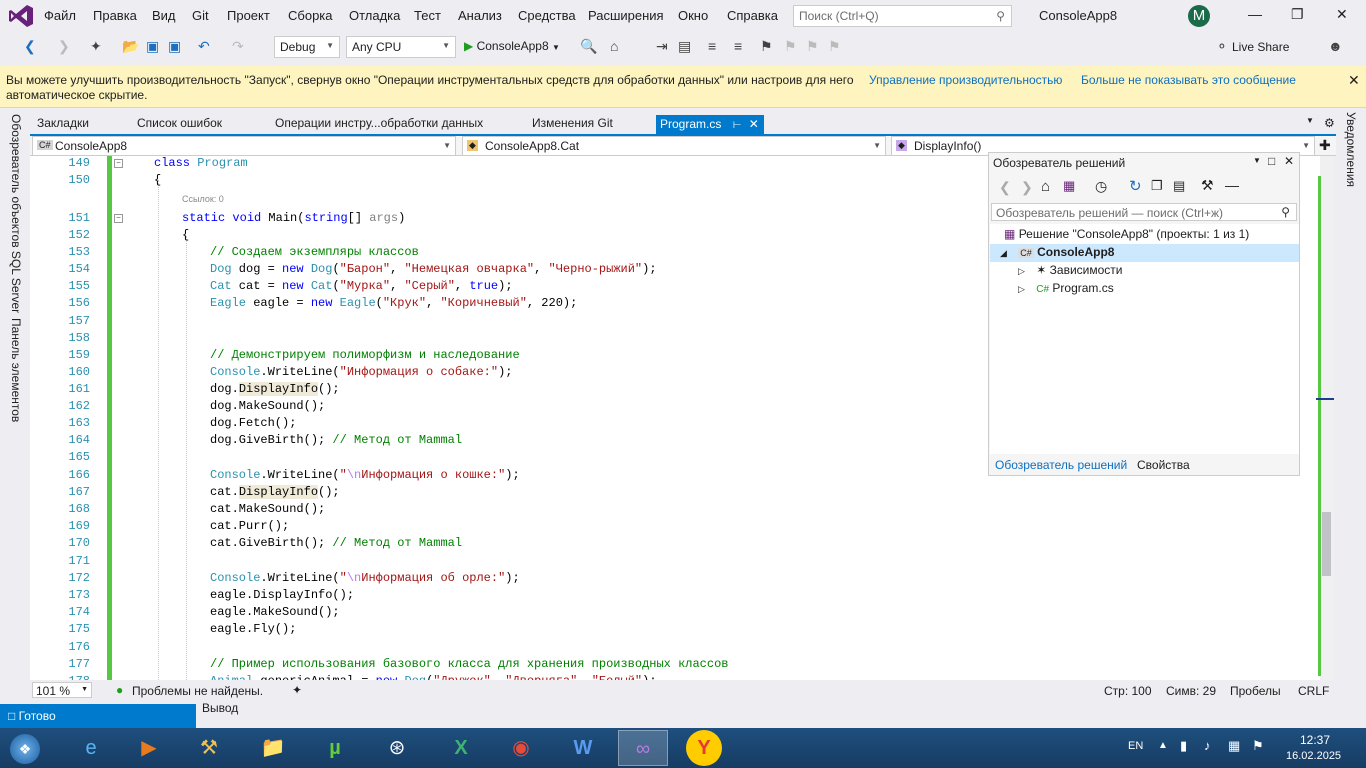 The height and width of the screenshot is (768, 1366). I want to click on column-indicator: Симв: 29, so click(1191, 691).